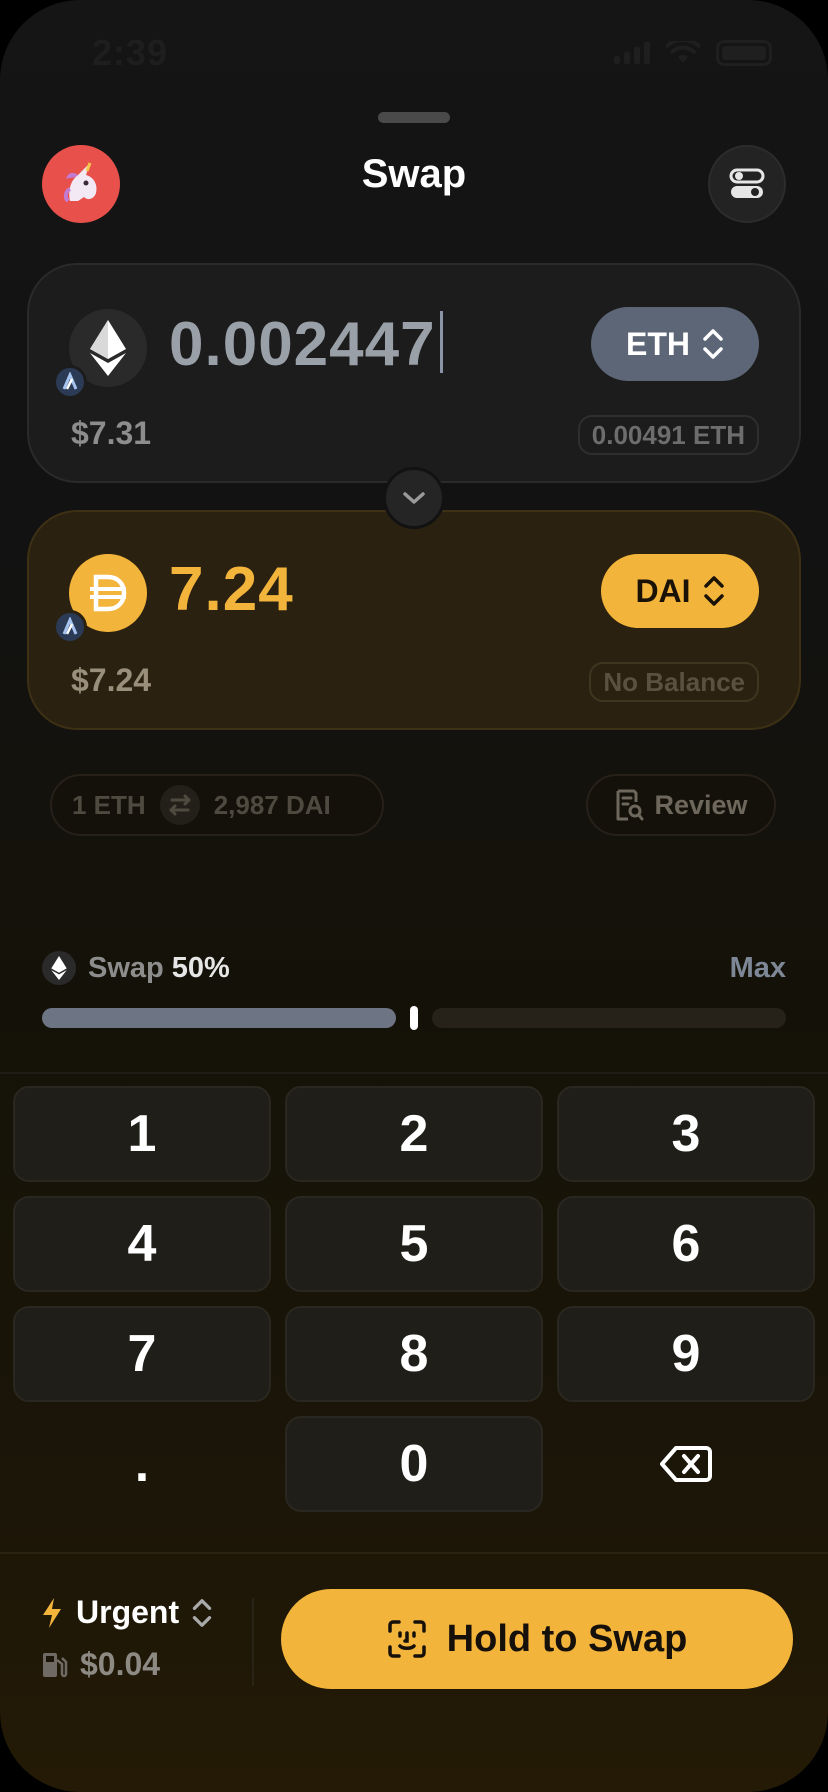  What do you see at coordinates (663, 590) in the screenshot?
I see `output-token-symbol: DAI` at bounding box center [663, 590].